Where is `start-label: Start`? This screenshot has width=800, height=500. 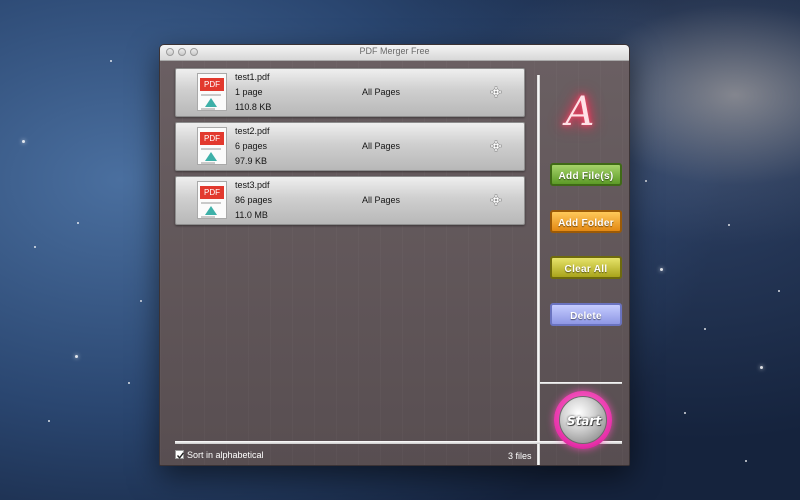
start-label: Start is located at coordinates (584, 421).